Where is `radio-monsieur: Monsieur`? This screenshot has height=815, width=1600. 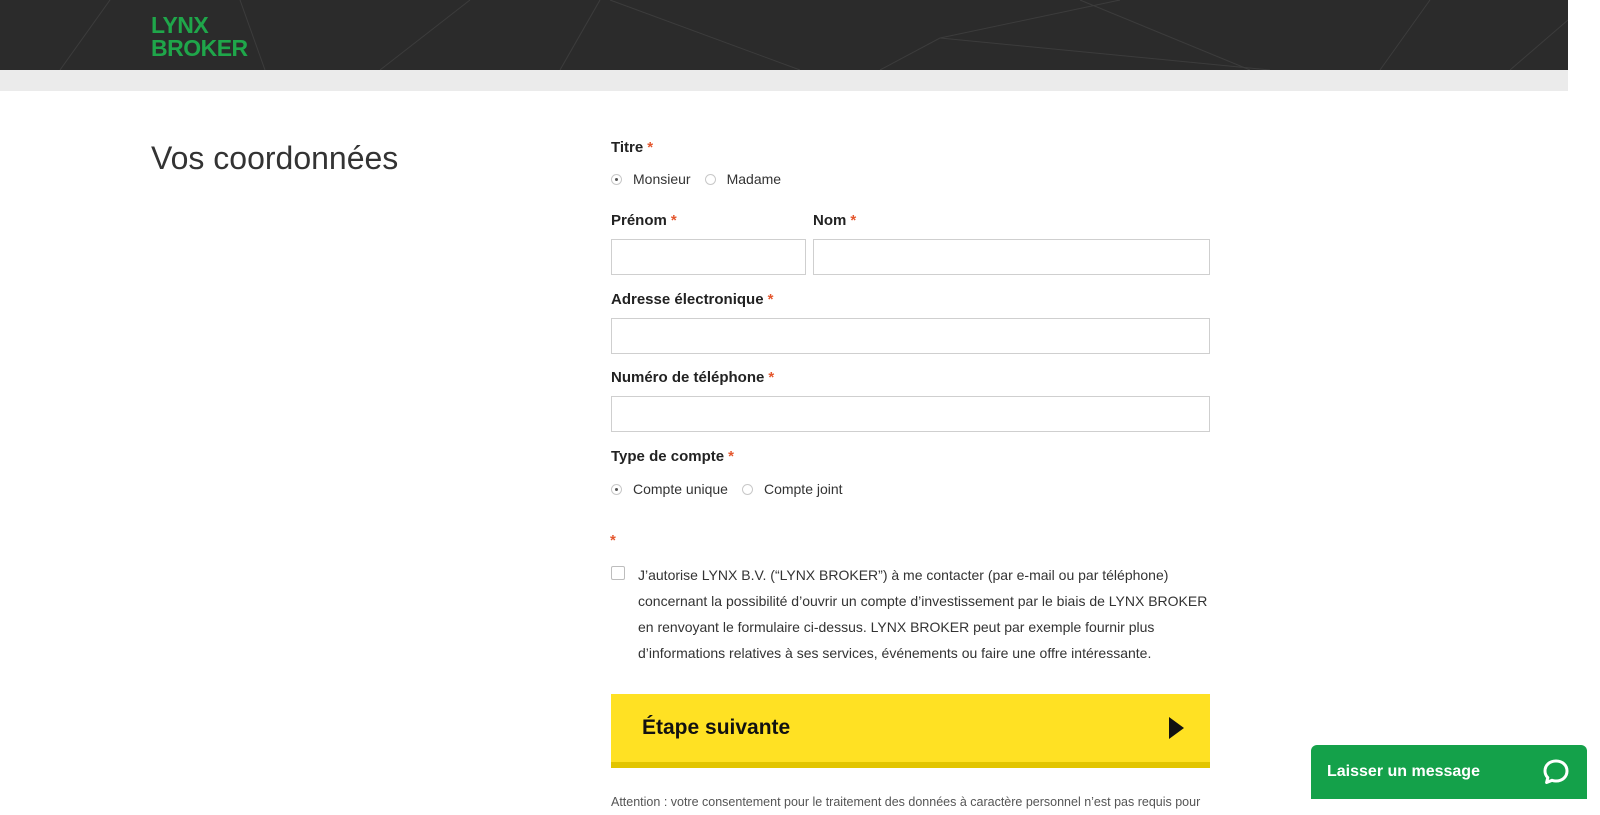
radio-monsieur: Monsieur is located at coordinates (651, 179).